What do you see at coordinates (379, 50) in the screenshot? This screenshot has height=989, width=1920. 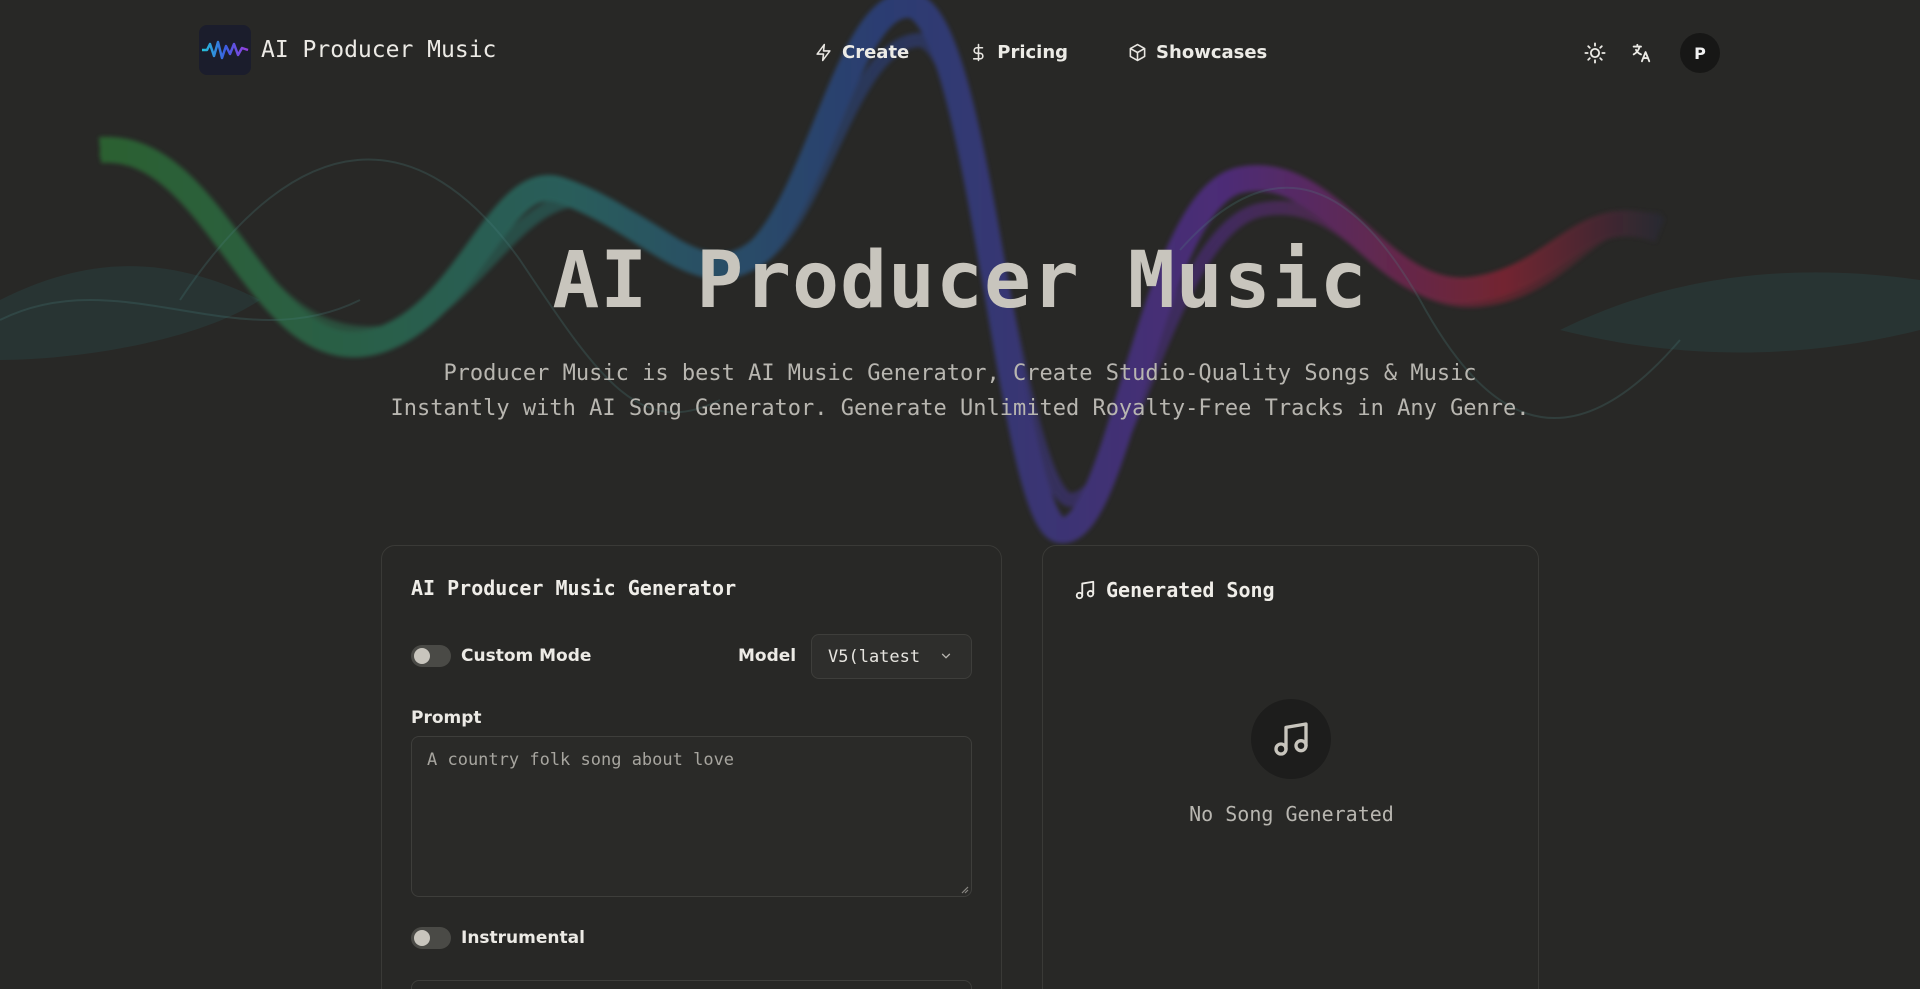 I see `brand-name: AI Producer Music` at bounding box center [379, 50].